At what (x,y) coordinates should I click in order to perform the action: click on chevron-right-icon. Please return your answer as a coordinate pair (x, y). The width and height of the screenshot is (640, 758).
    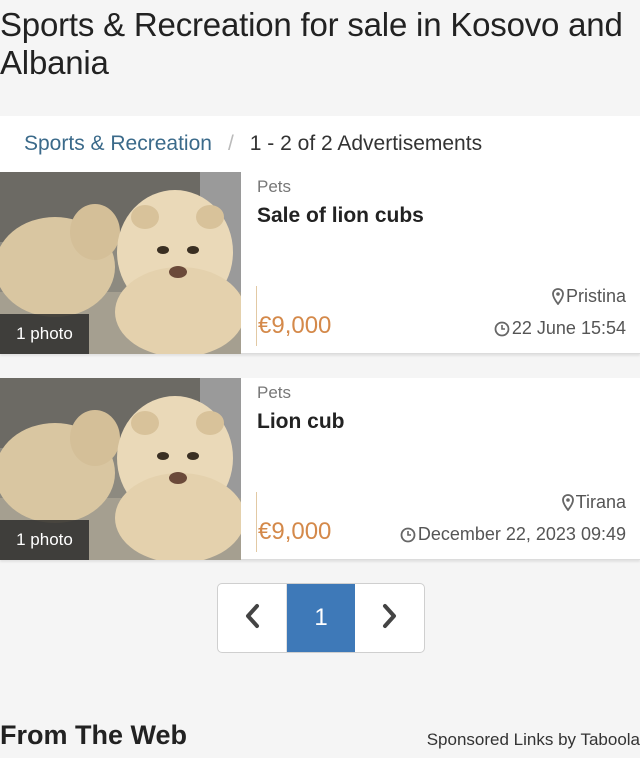
    Looking at the image, I should click on (390, 618).